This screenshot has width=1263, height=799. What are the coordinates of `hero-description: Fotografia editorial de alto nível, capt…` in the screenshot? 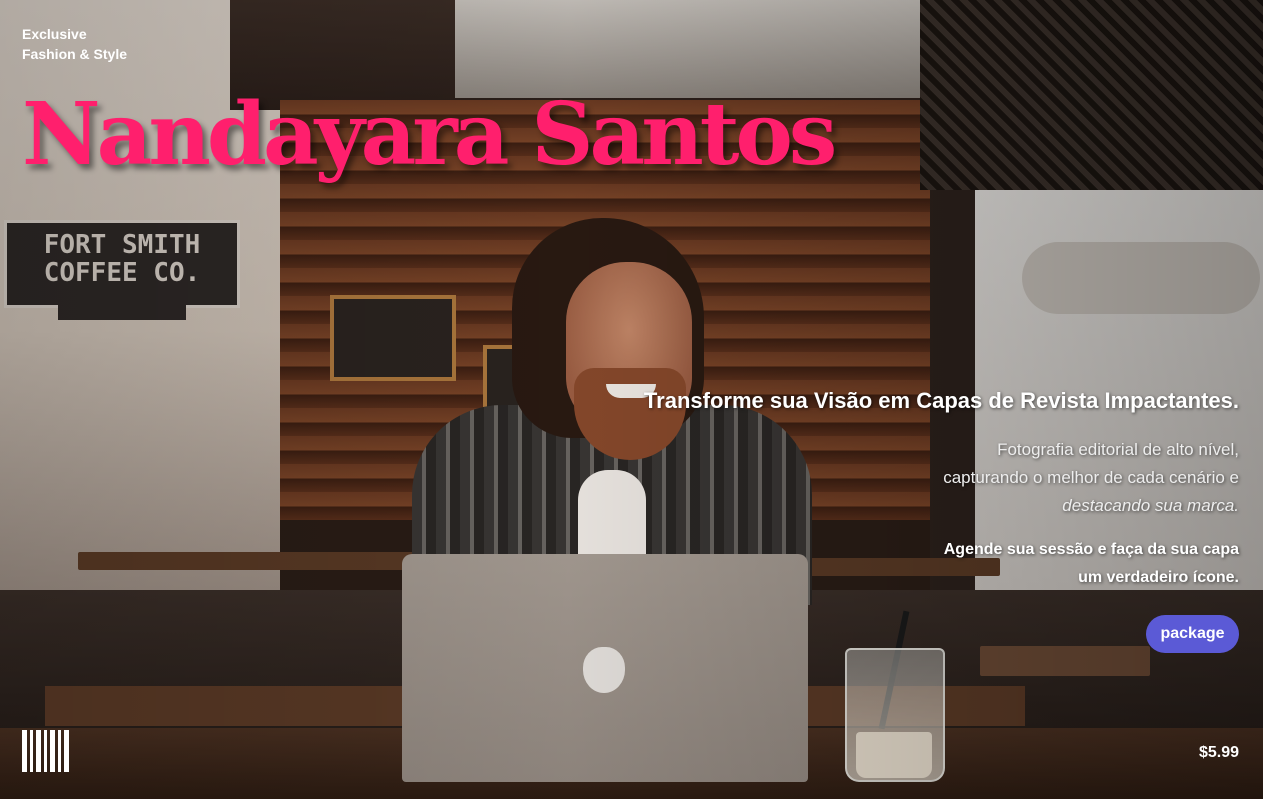 It's located at (1074, 478).